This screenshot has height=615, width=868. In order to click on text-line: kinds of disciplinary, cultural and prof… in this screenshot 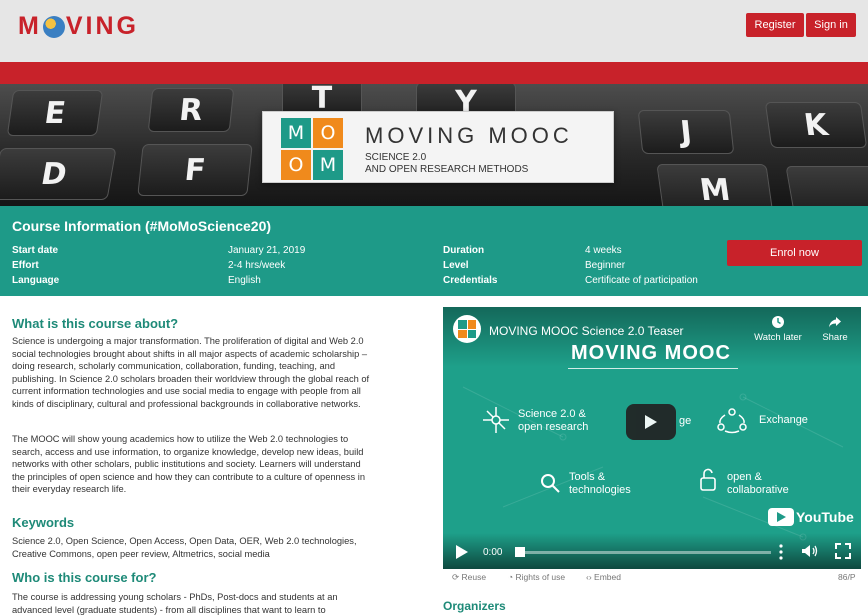, I will do `click(186, 403)`.